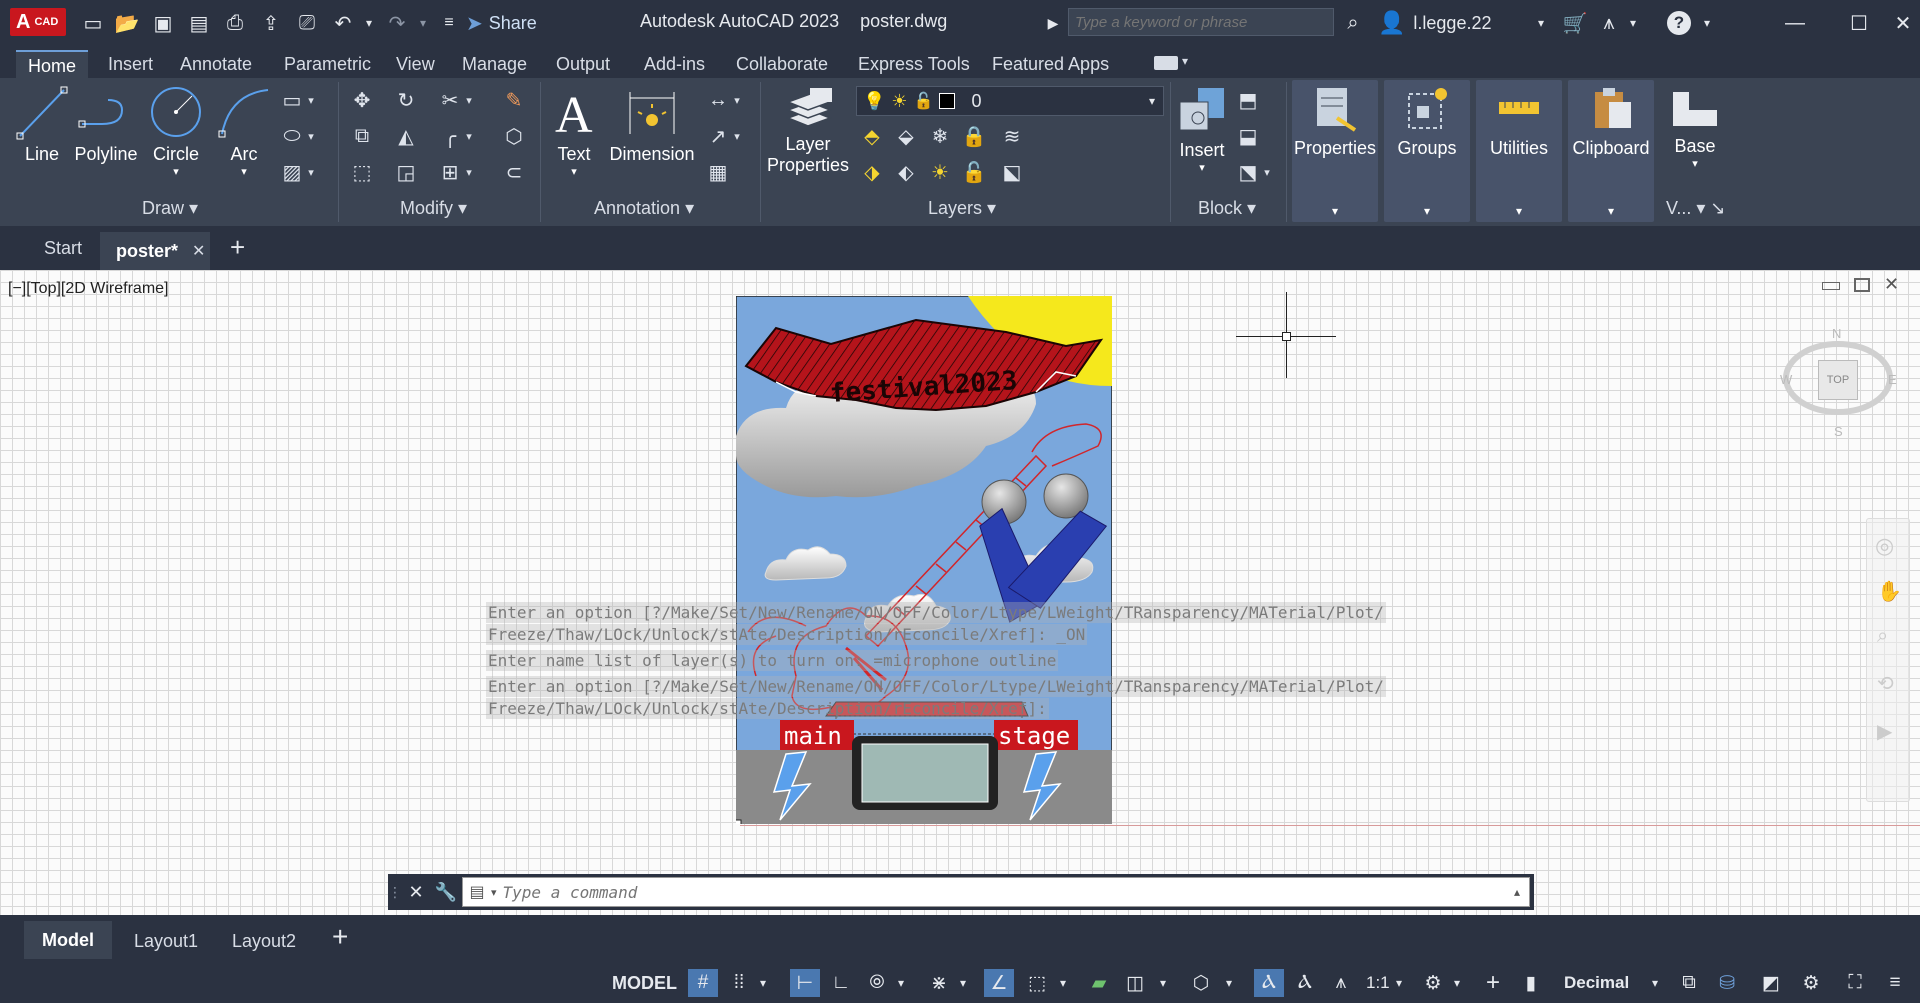 The image size is (1920, 1003). I want to click on units-icon: ▮, so click(1531, 983).